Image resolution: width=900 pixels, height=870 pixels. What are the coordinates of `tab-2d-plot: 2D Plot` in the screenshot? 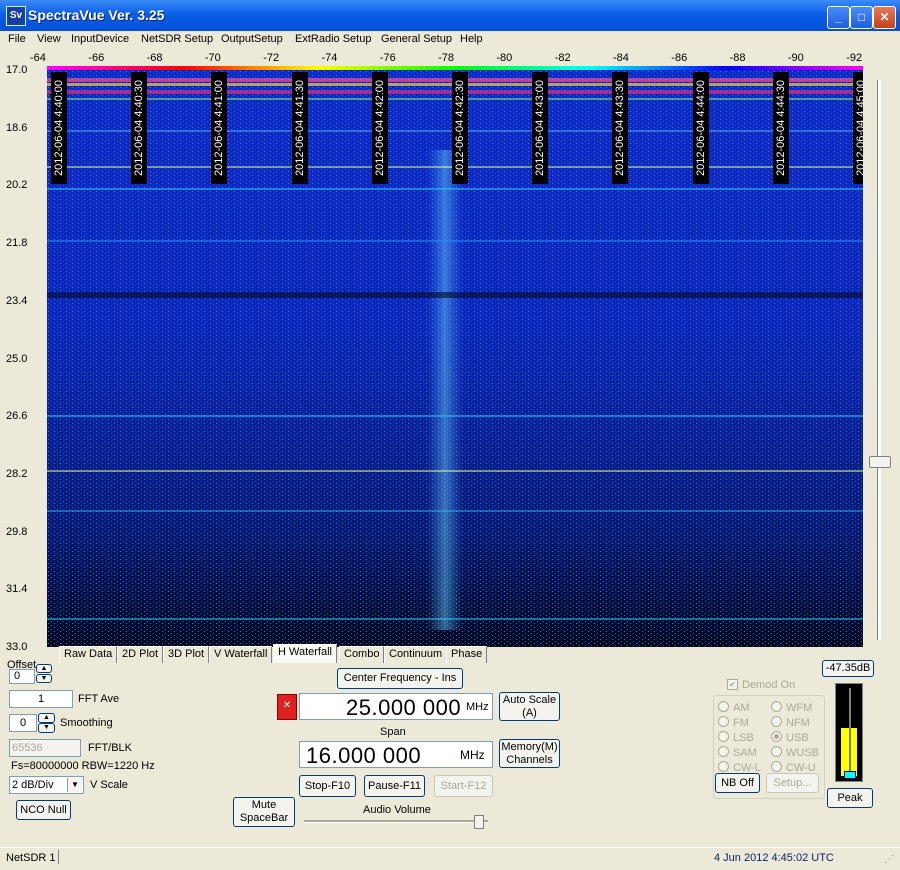 It's located at (140, 654).